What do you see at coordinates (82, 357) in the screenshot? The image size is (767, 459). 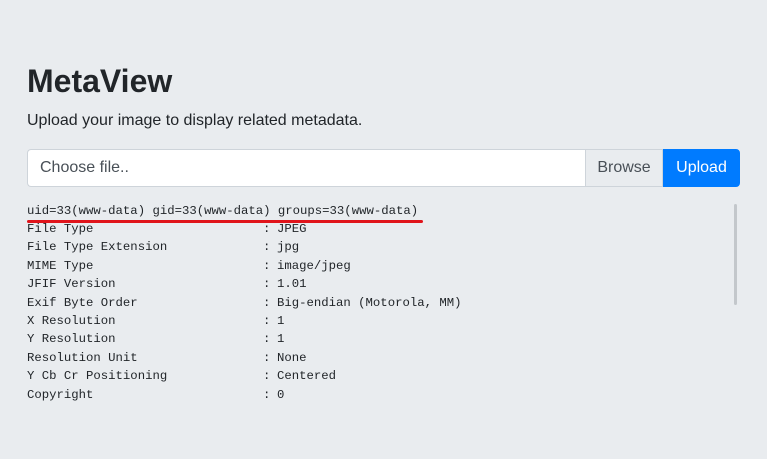 I see `metadata-key: Resolution Unit` at bounding box center [82, 357].